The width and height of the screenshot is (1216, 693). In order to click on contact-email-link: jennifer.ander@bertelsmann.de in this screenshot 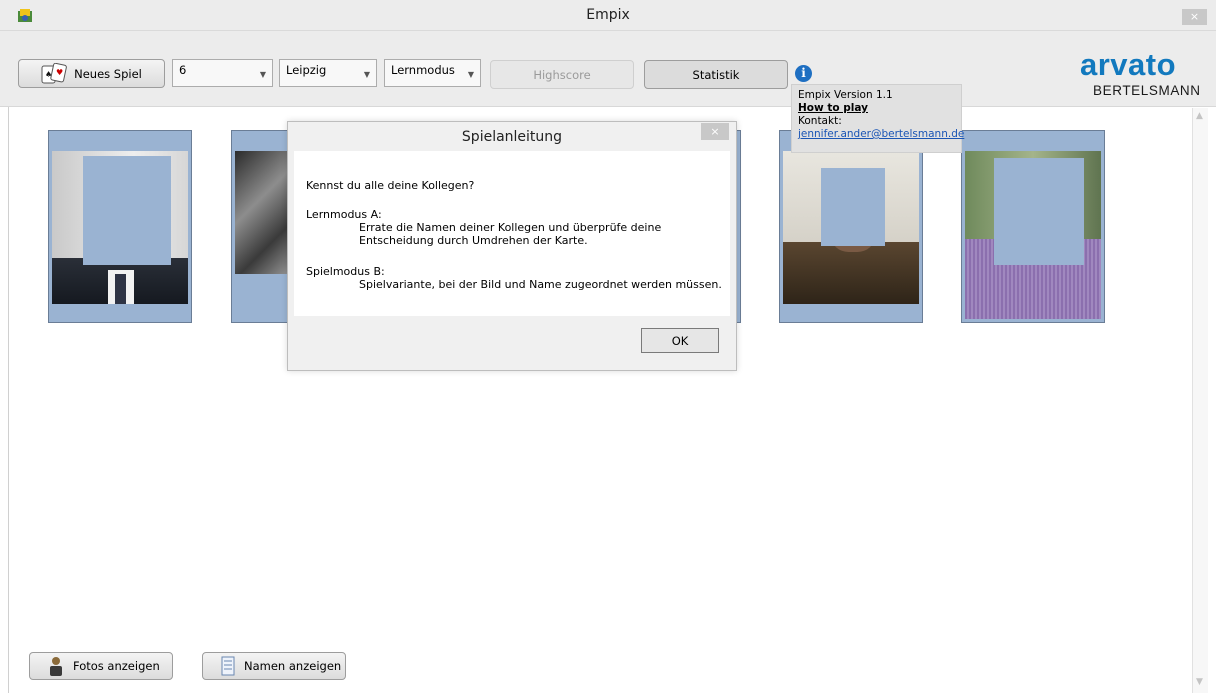, I will do `click(881, 134)`.